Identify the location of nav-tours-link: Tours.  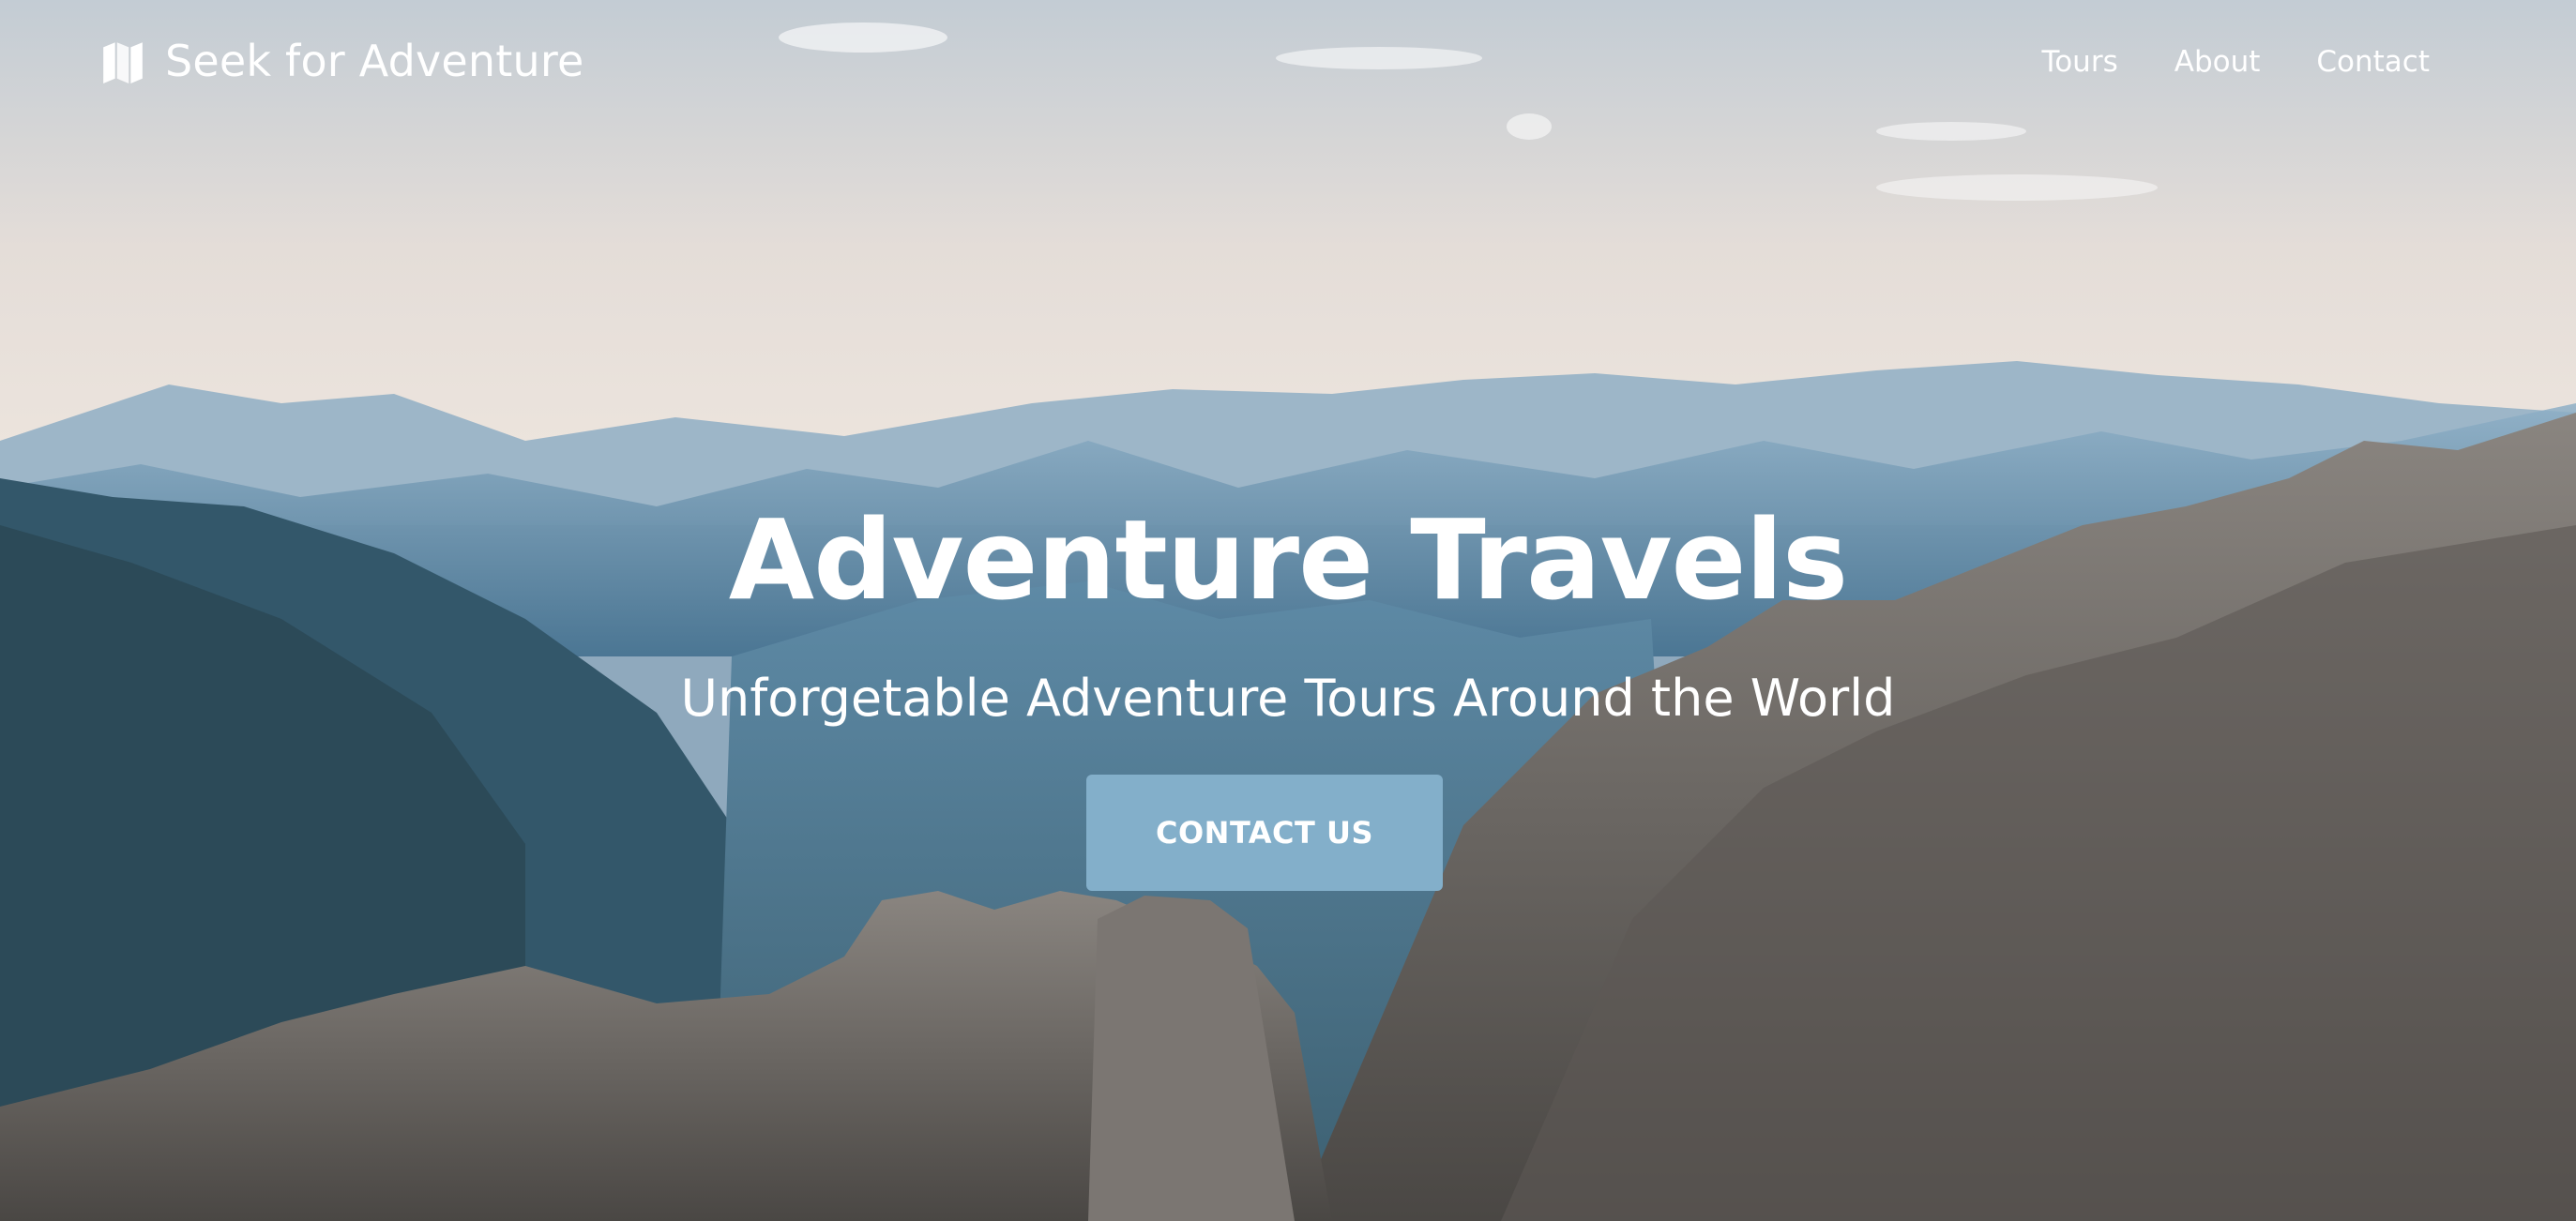
(2080, 62).